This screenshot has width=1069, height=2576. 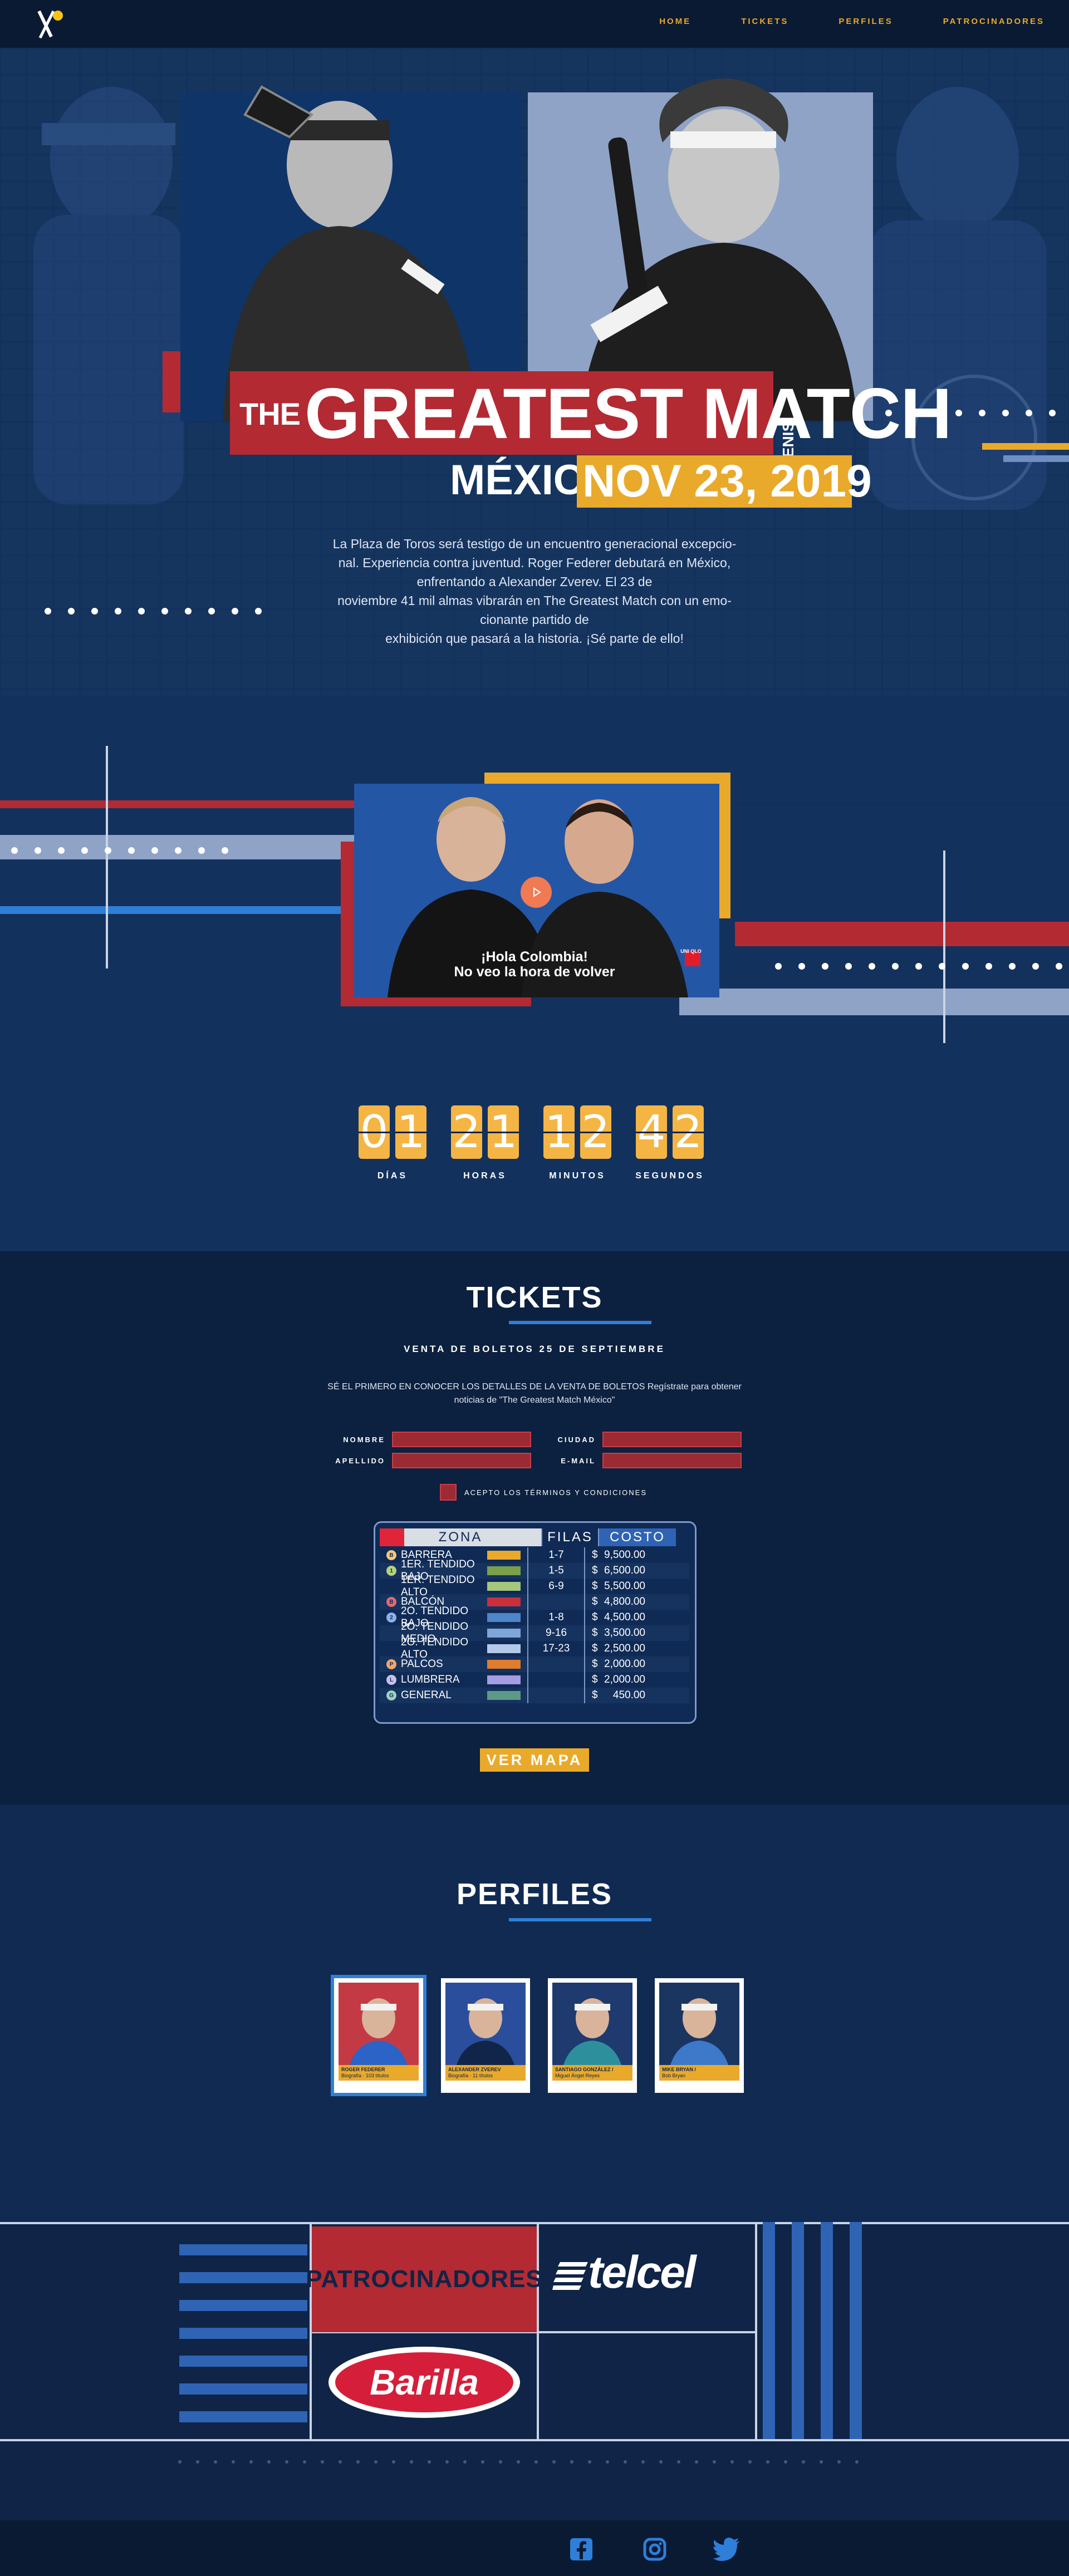 I want to click on zone-cost: $450.00, so click(x=623, y=1695).